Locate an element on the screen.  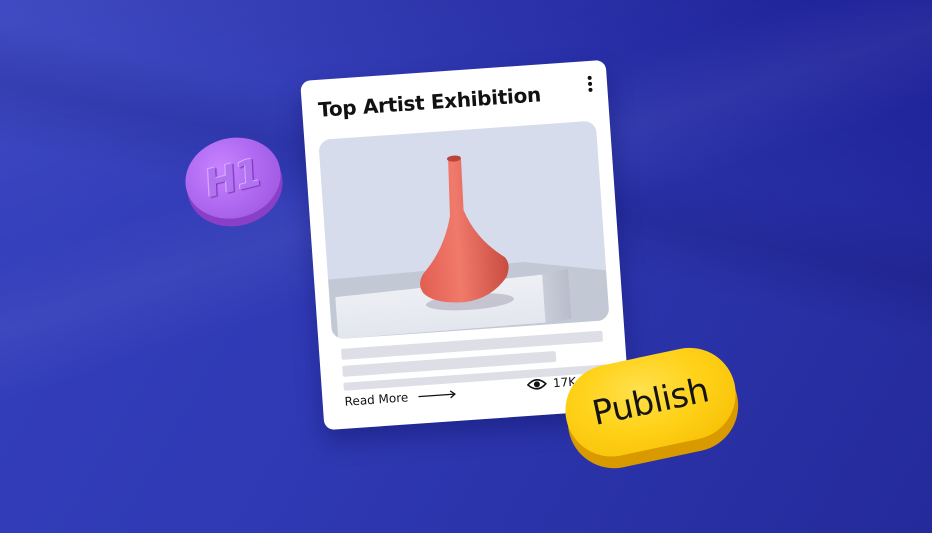
vase-illustration is located at coordinates (464, 230).